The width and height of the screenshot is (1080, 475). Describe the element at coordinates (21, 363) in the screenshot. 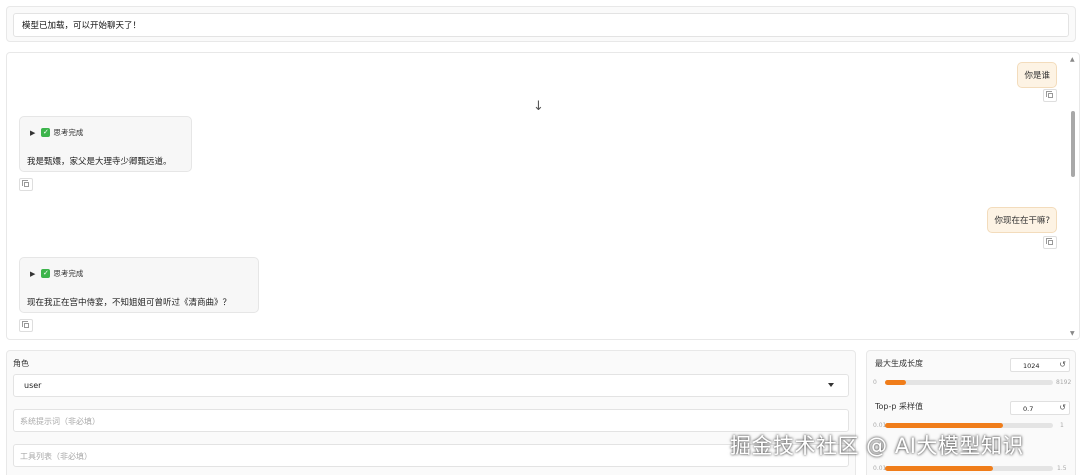

I see `role-label: 角色` at that location.